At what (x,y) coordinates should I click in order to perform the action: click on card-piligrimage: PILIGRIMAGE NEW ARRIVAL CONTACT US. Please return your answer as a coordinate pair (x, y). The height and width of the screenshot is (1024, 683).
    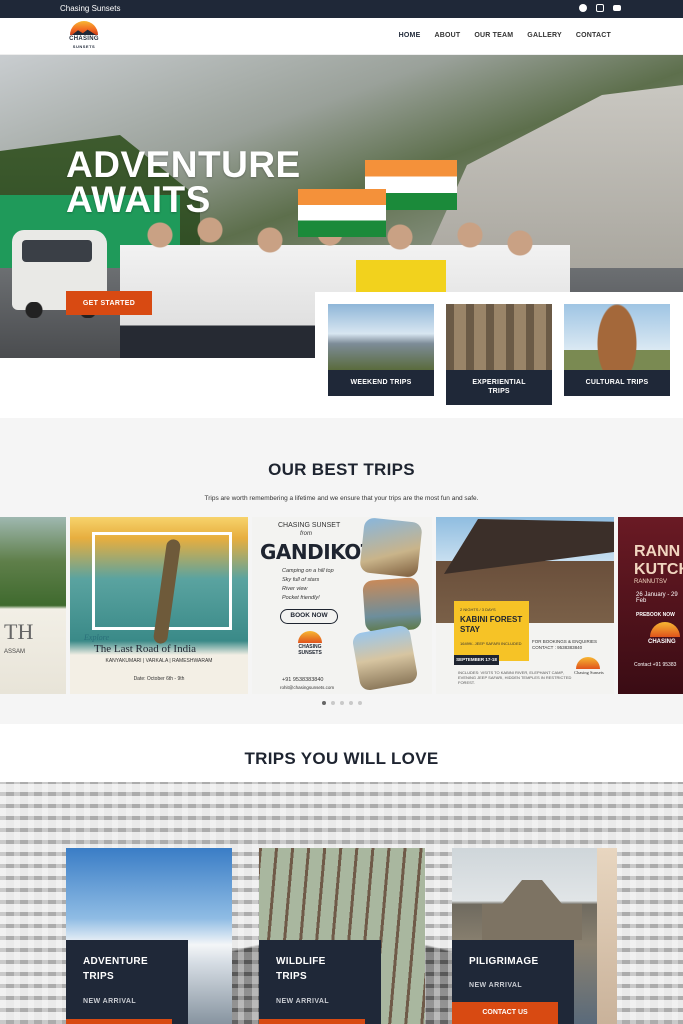
    Looking at the image, I should click on (524, 936).